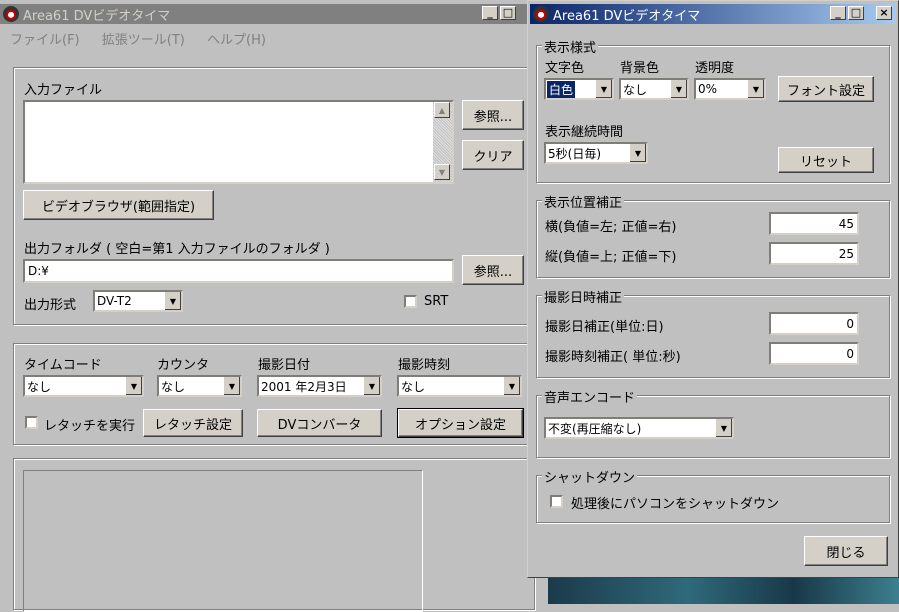  I want to click on scroll-up-icon: ▲, so click(442, 110).